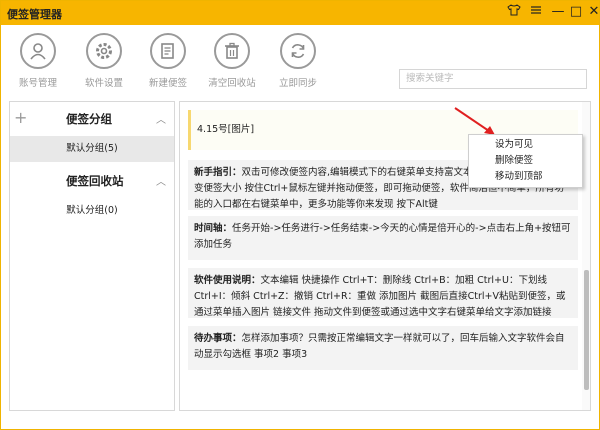 The height and width of the screenshot is (430, 600). What do you see at coordinates (20, 117) in the screenshot?
I see `add-group-icon: +` at bounding box center [20, 117].